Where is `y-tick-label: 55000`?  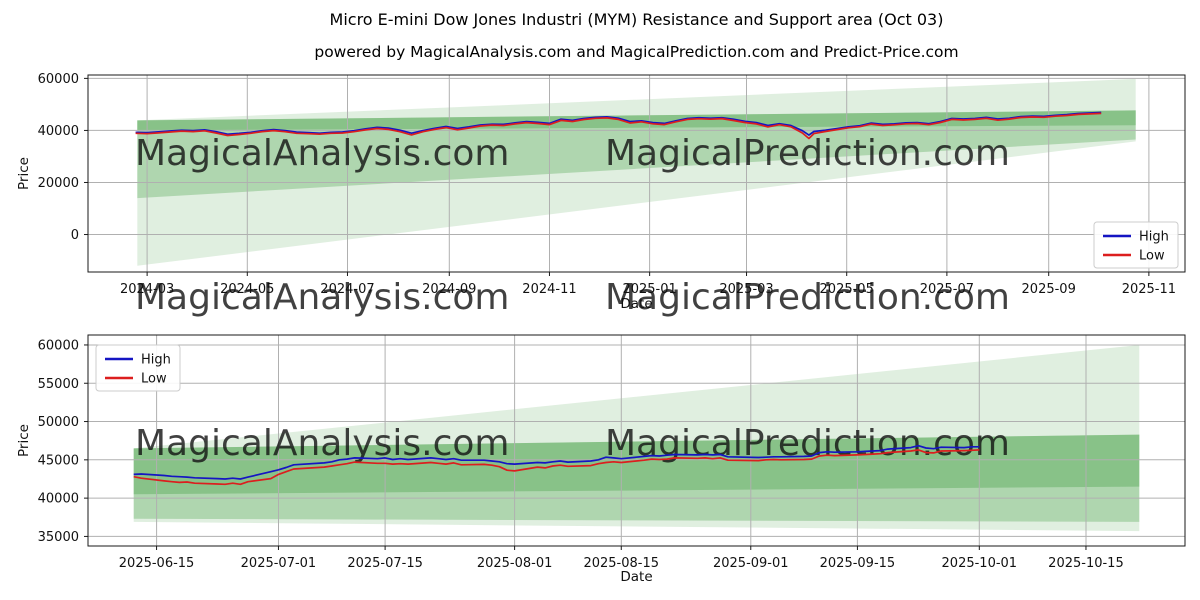 y-tick-label: 55000 is located at coordinates (58, 384).